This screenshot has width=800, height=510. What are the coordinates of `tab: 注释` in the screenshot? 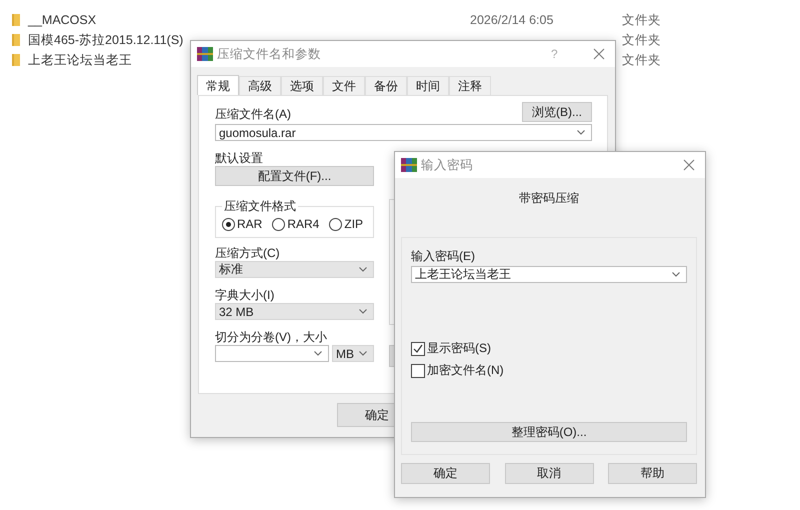 It's located at (470, 85).